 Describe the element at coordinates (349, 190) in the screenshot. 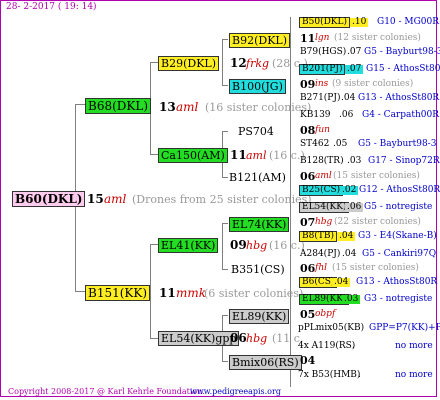

I see `g4-extra: .02` at that location.